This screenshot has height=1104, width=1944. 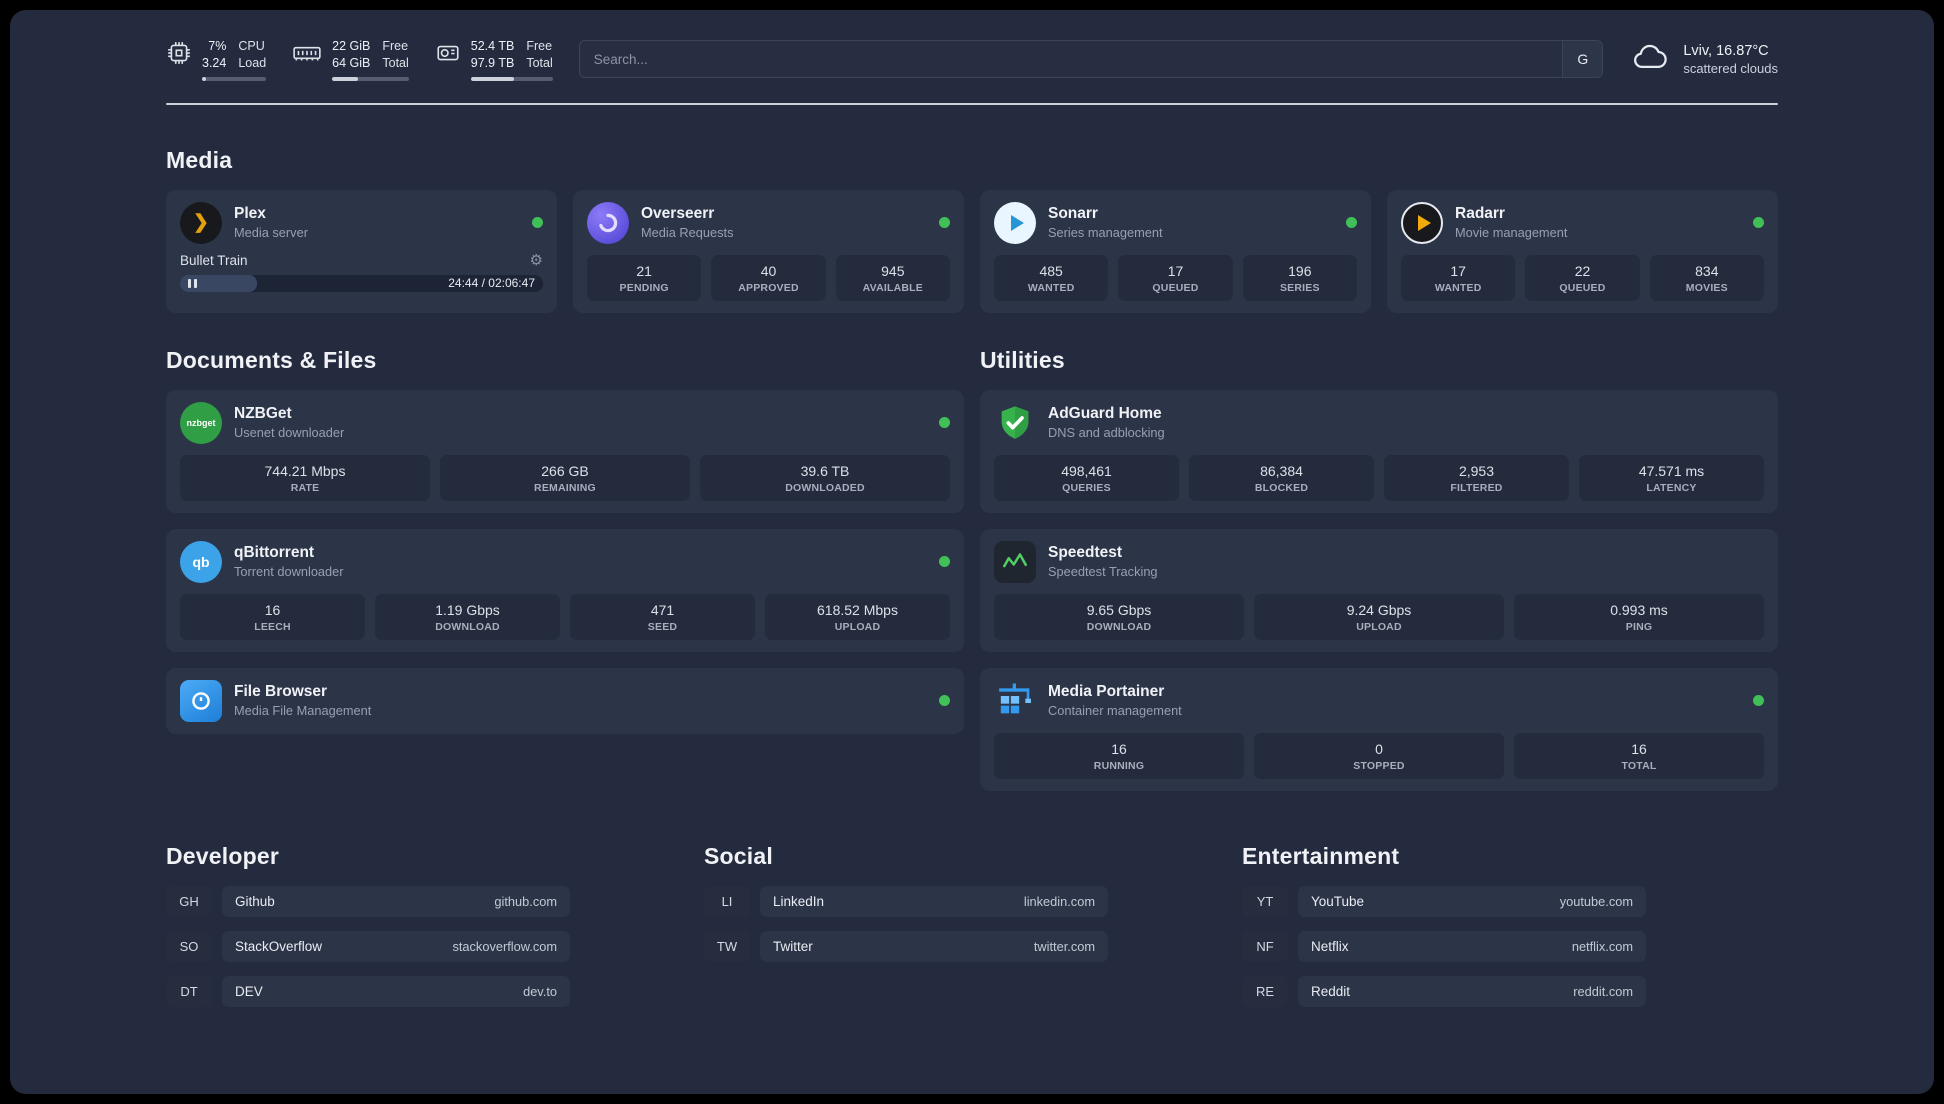 I want to click on bookmark-dev: DT DEV dev.to, so click(x=368, y=991).